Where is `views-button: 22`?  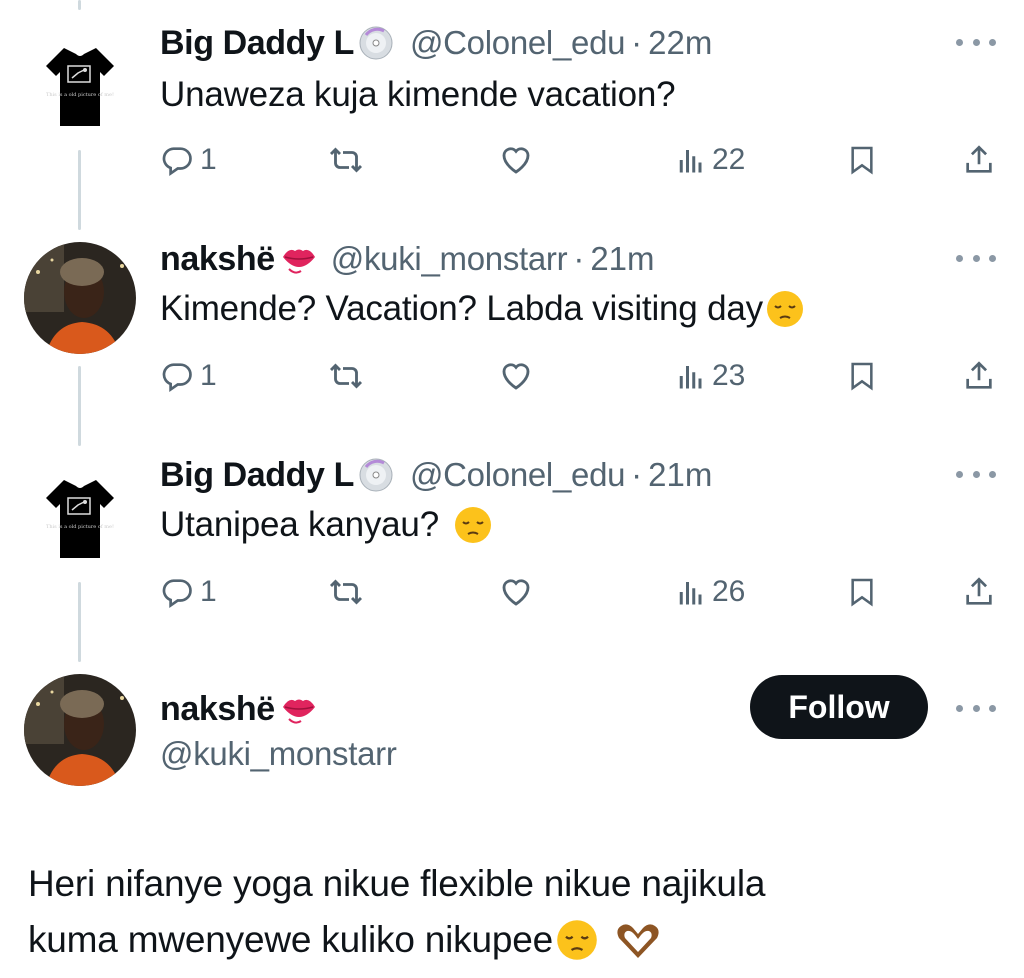
views-button: 22 is located at coordinates (710, 160).